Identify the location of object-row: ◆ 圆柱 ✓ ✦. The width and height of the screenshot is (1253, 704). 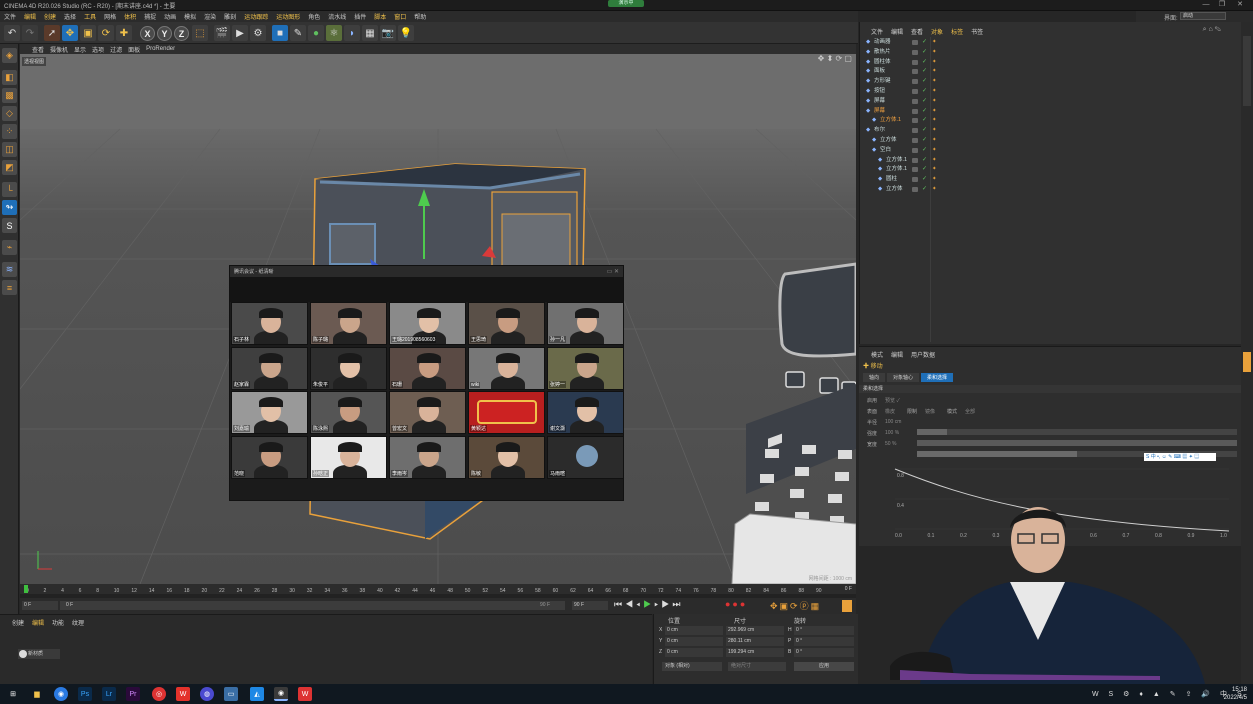
(1050, 179).